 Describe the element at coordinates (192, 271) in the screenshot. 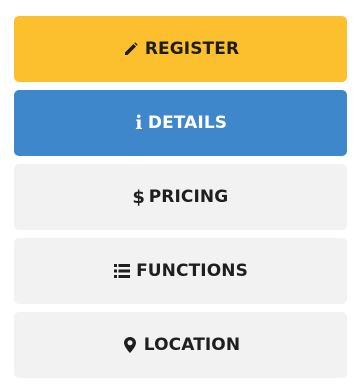

I see `functions-label: FUNCTIONS` at that location.